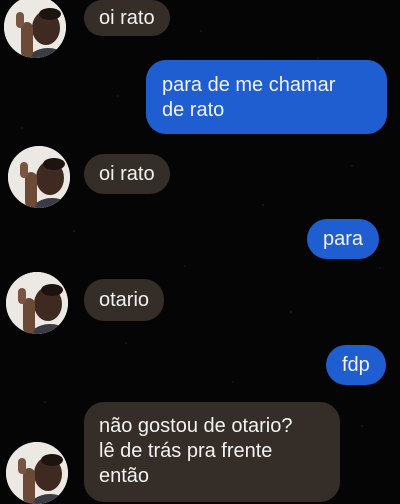  What do you see at coordinates (196, 426) in the screenshot?
I see `message-text-line: não gostou de otario?` at bounding box center [196, 426].